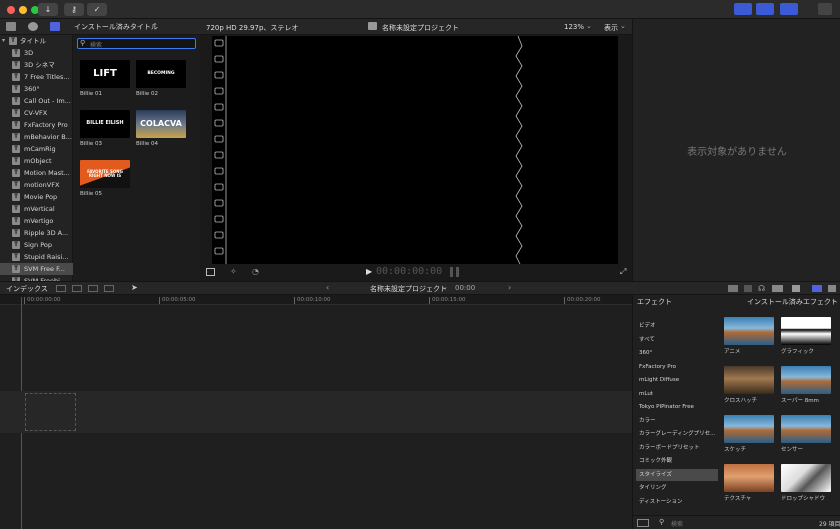 This screenshot has height=529, width=840. Describe the element at coordinates (3, 41) in the screenshot. I see `disclosure-triangle-icon: ▾` at that location.